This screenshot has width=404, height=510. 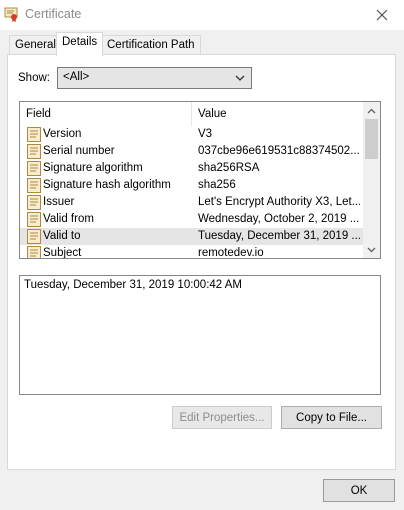 I want to click on column-divider, so click(x=191, y=114).